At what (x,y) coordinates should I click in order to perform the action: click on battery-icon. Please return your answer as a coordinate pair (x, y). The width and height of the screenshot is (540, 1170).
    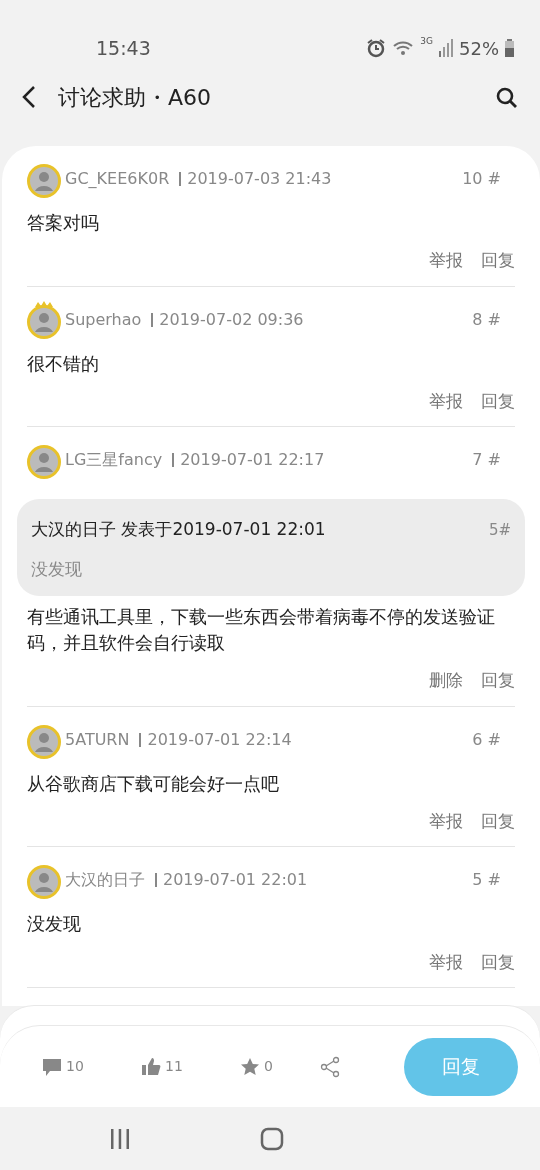
    Looking at the image, I should click on (509, 48).